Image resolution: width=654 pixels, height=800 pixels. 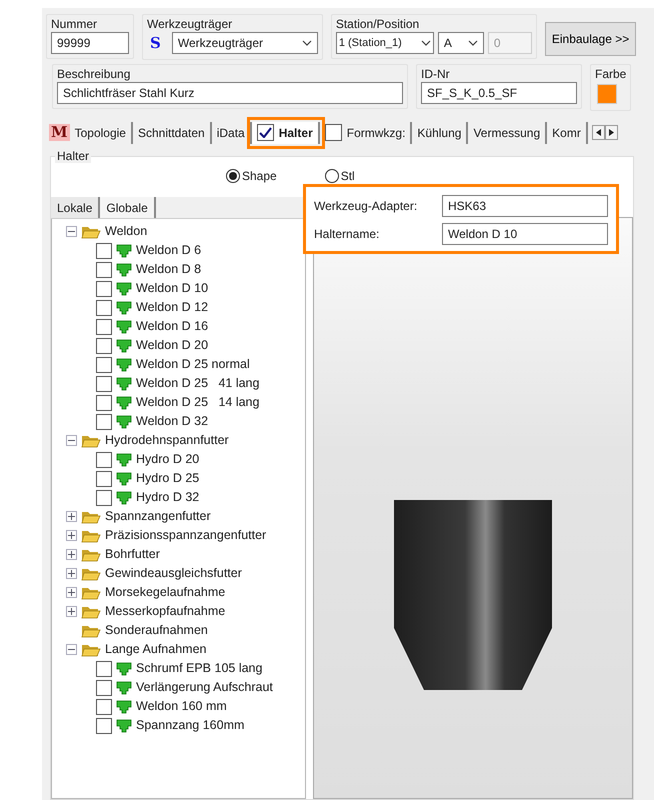 I want to click on tree-item: Hydro D 32, so click(x=200, y=497).